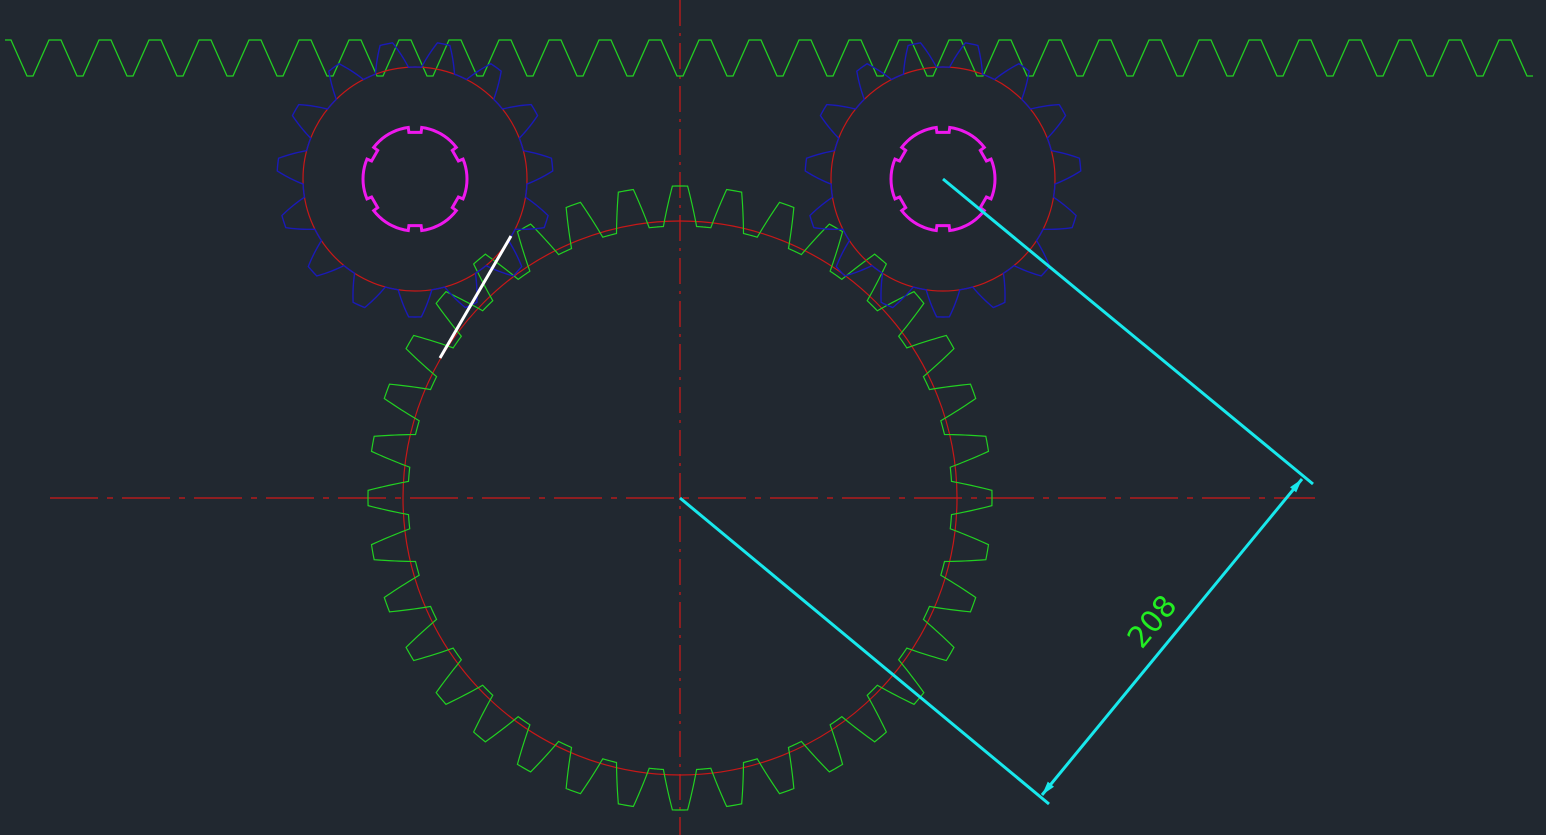  What do you see at coordinates (475, 297) in the screenshot?
I see `selected-mesh-line` at bounding box center [475, 297].